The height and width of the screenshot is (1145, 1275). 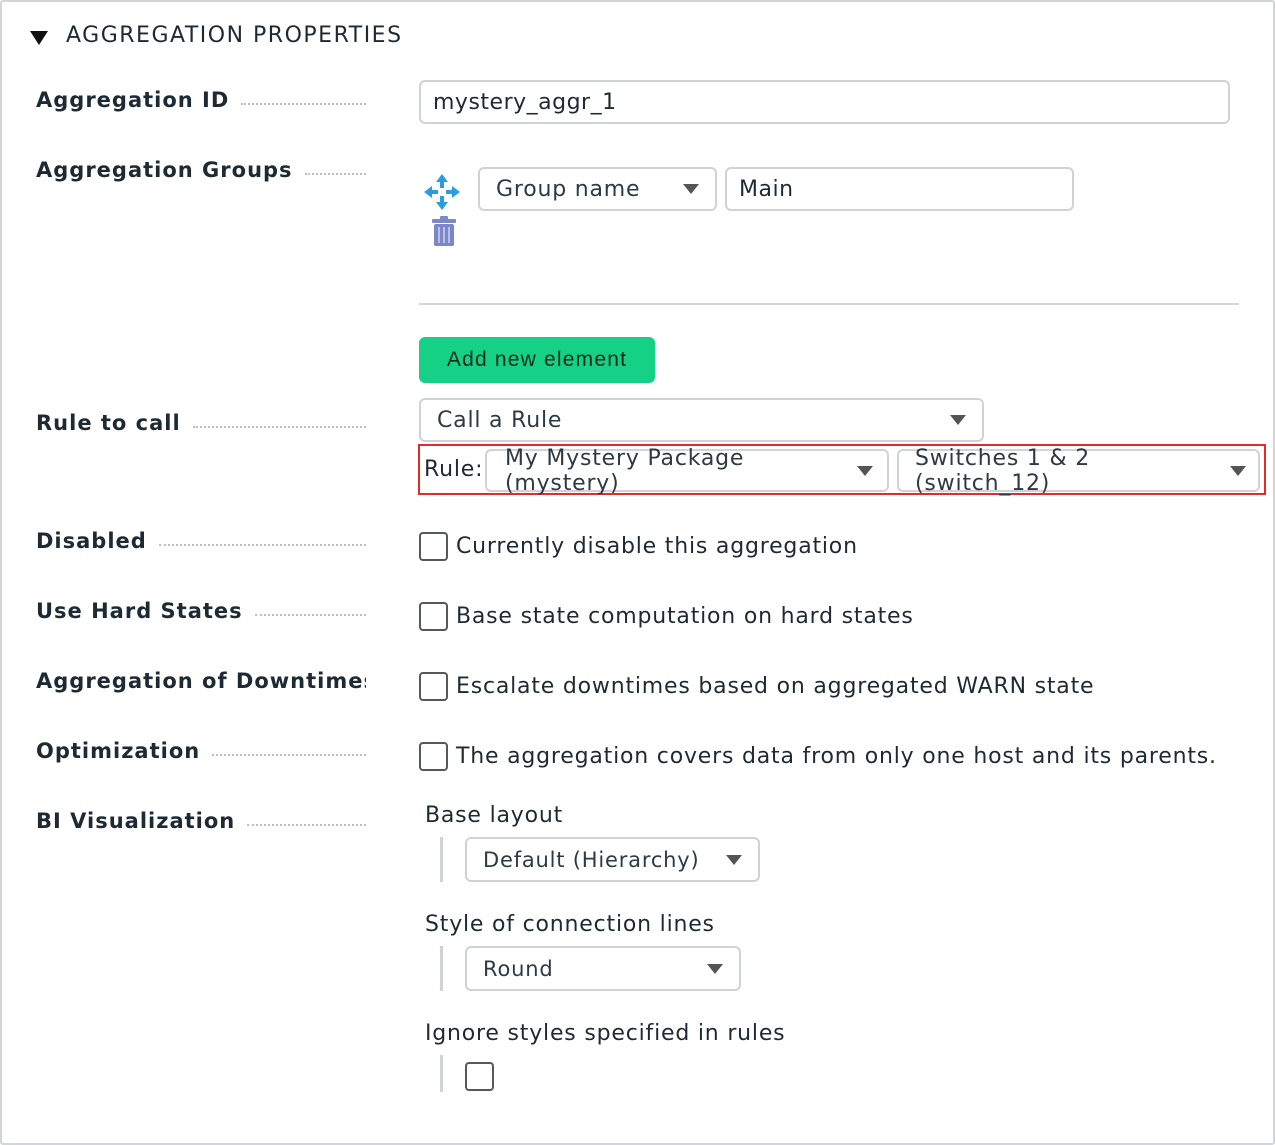 What do you see at coordinates (444, 231) in the screenshot?
I see `trash-icon` at bounding box center [444, 231].